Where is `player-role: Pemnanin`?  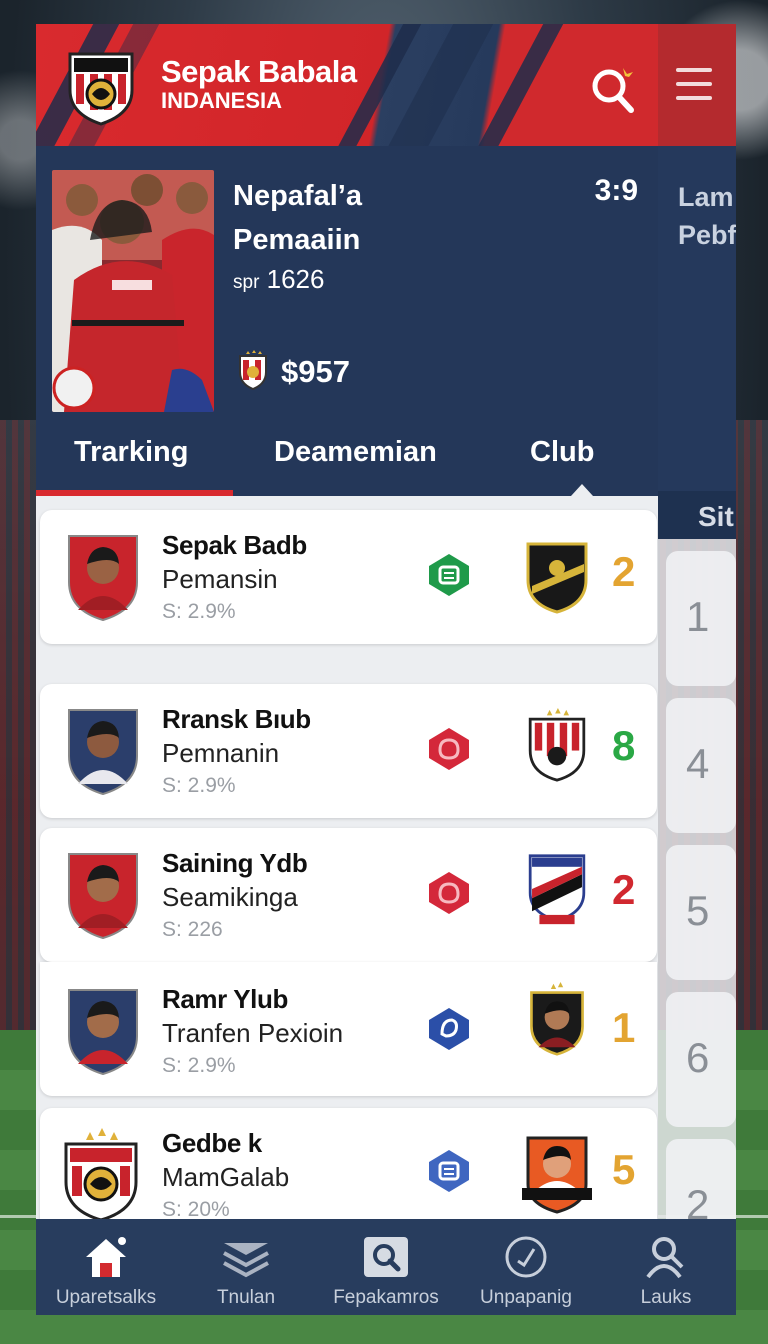 player-role: Pemnanin is located at coordinates (221, 753).